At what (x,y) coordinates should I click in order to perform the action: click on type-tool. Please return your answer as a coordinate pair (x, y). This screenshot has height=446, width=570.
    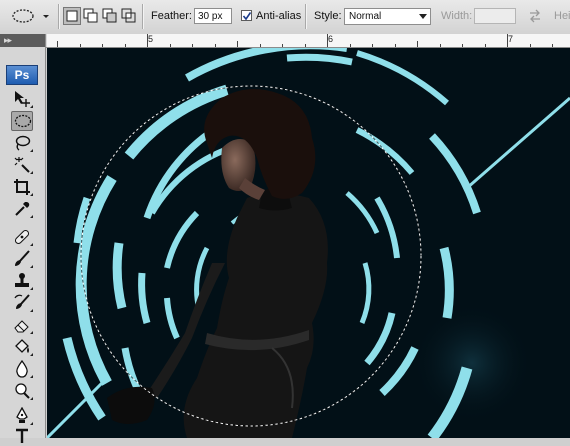
    Looking at the image, I should click on (22, 436).